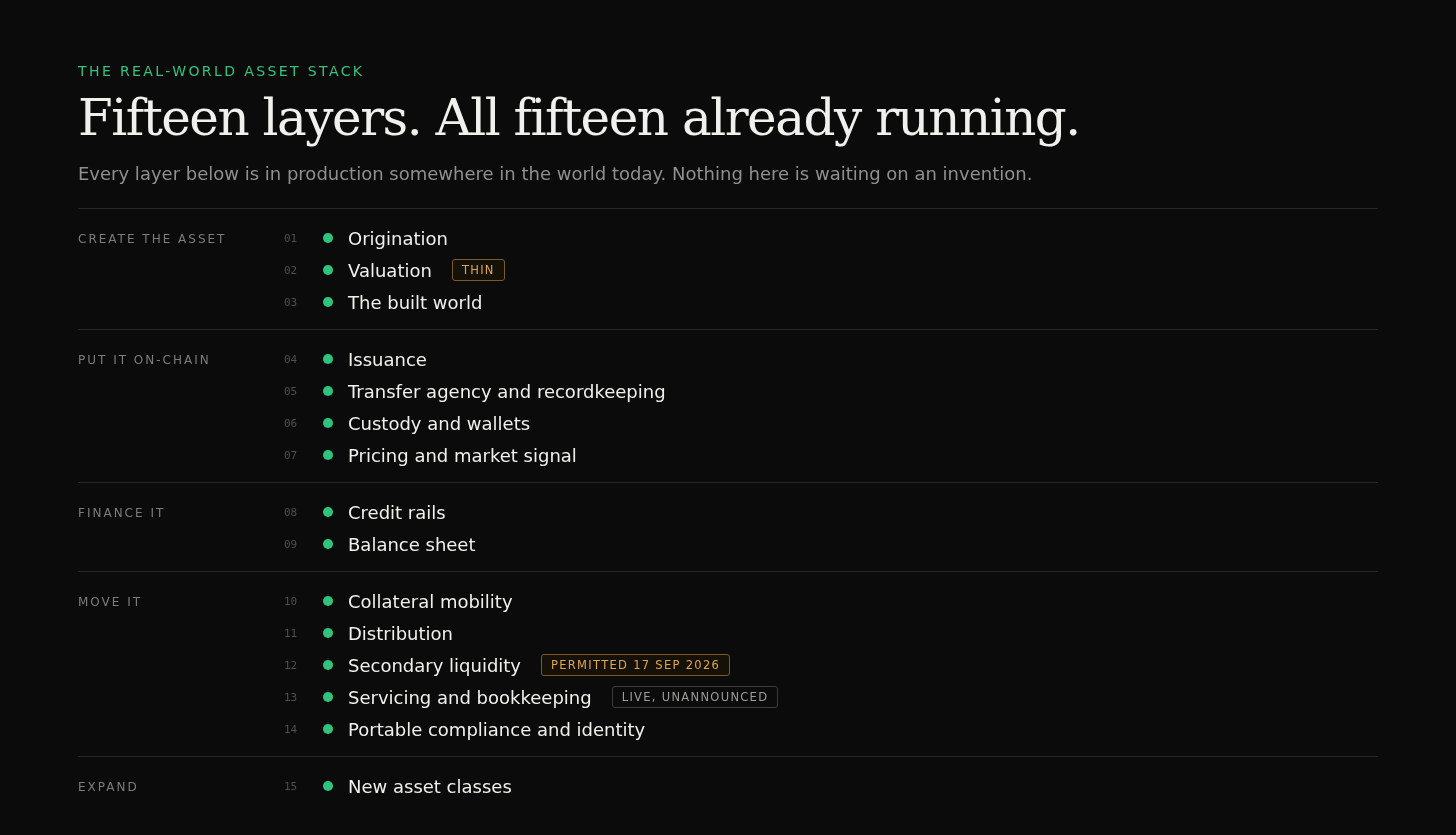  What do you see at coordinates (579, 118) in the screenshot?
I see `page-title: Fifteen layers. All fifteen already running.` at bounding box center [579, 118].